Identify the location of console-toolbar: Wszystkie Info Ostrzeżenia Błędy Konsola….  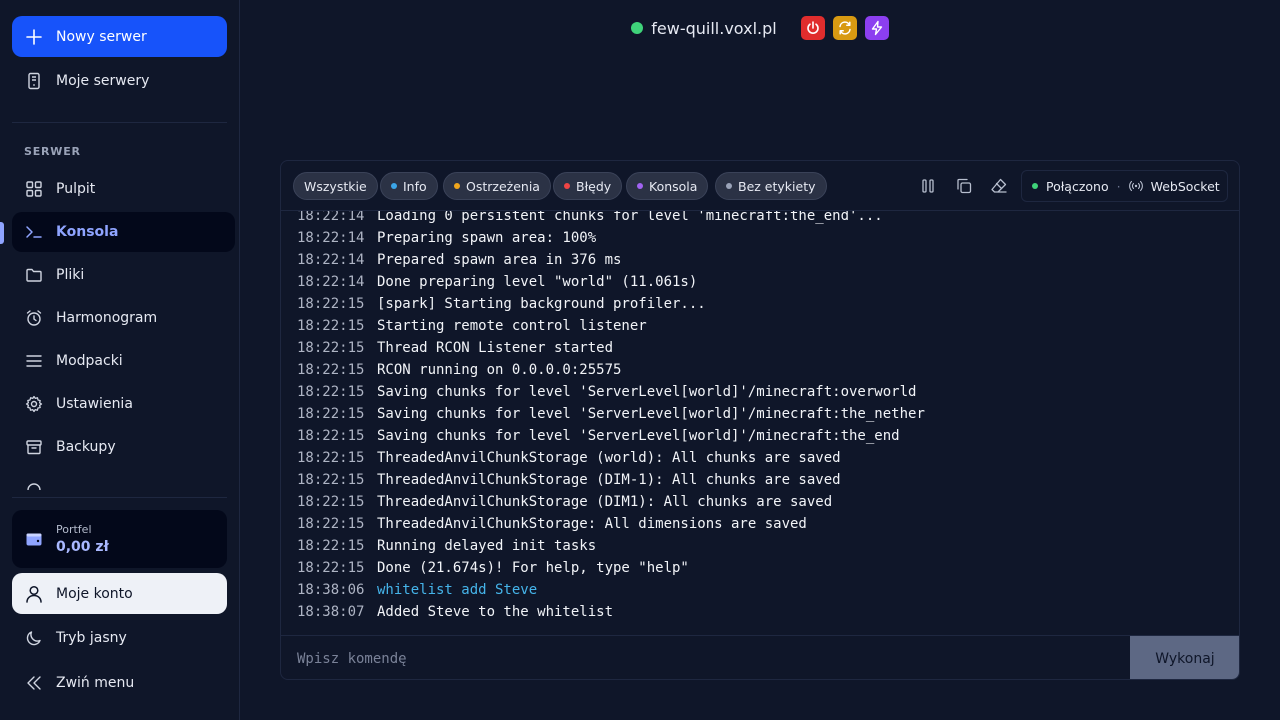
(760, 186).